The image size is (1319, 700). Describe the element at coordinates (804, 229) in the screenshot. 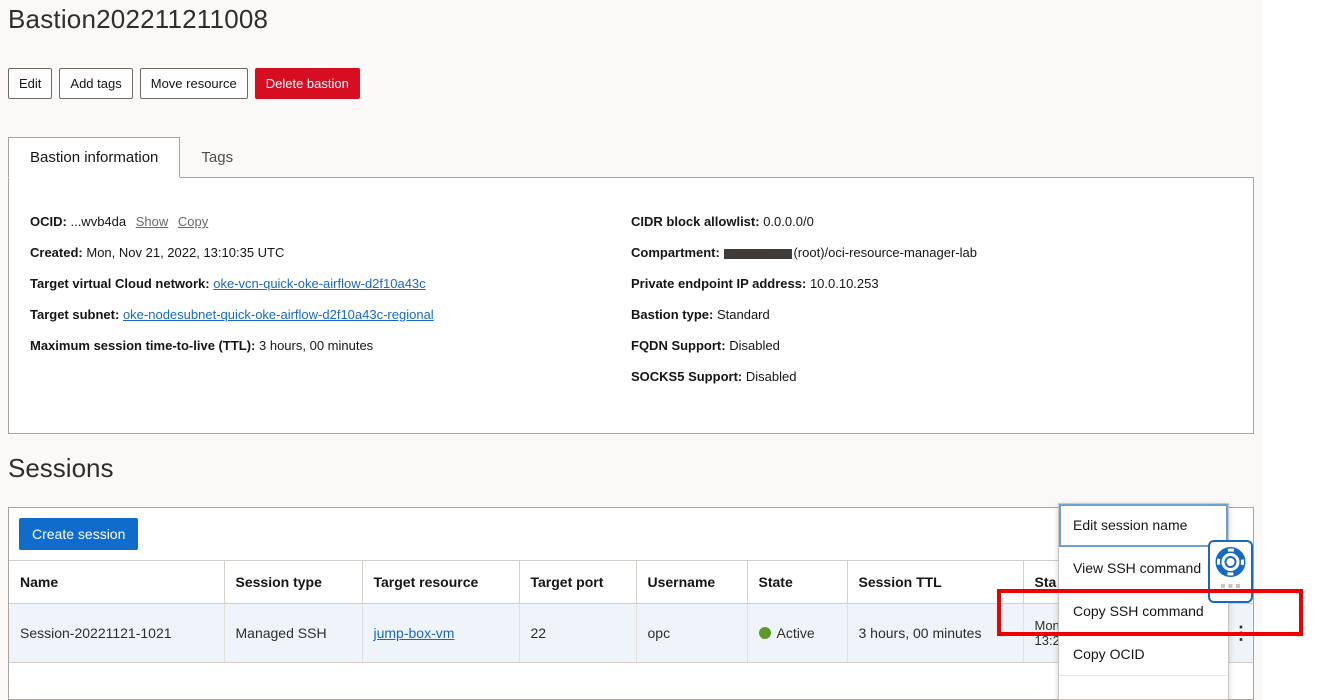

I see `cidr-row: CIDR block allowlist: 0.0.0.0/0` at that location.